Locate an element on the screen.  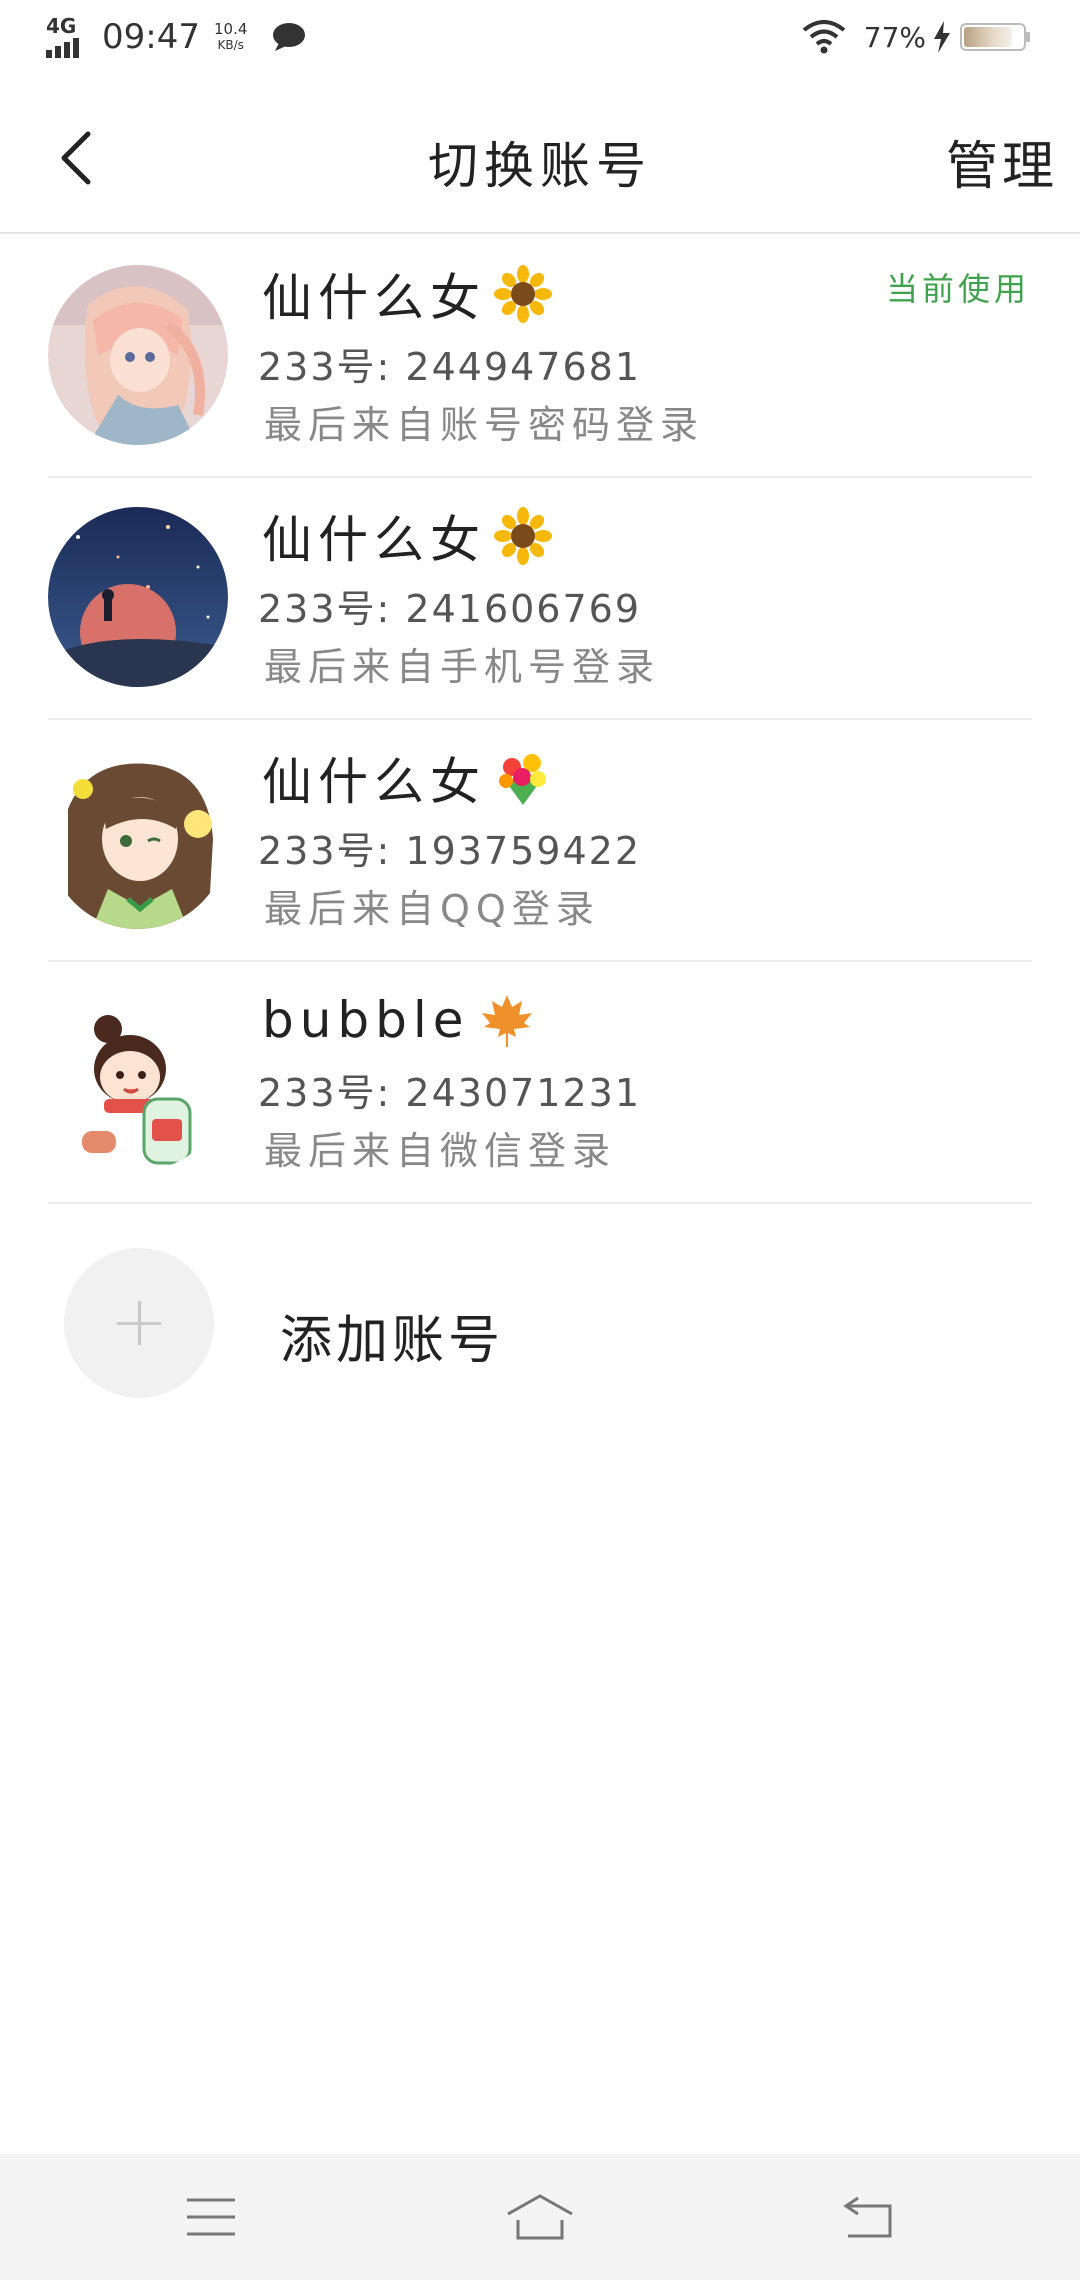
maple-leaf-icon is located at coordinates (506, 1021).